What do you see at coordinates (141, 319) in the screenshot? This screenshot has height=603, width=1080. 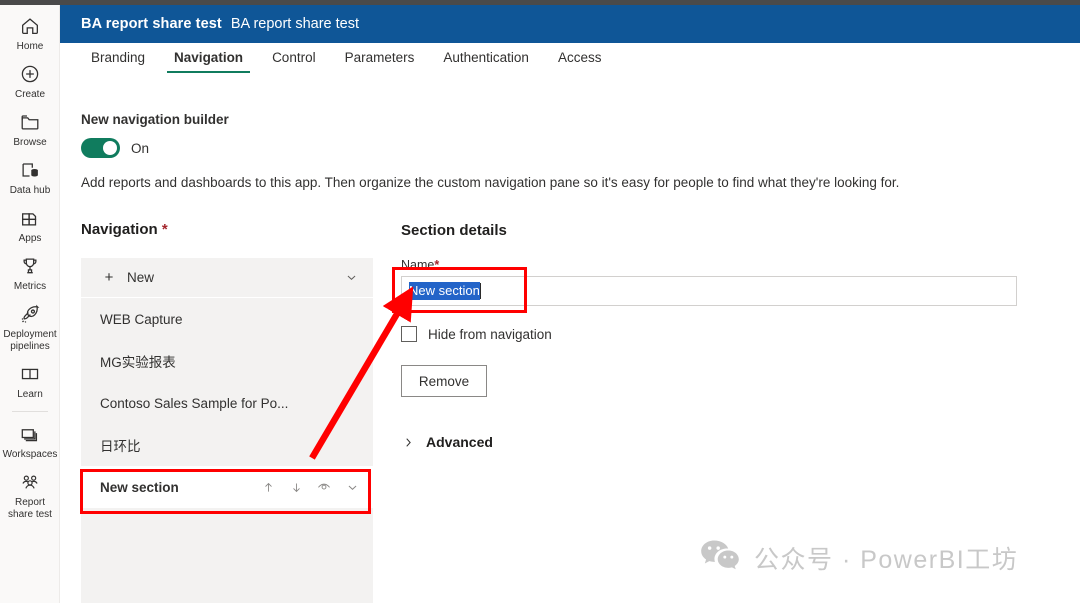 I see `nav-item-label: WEB Capture` at bounding box center [141, 319].